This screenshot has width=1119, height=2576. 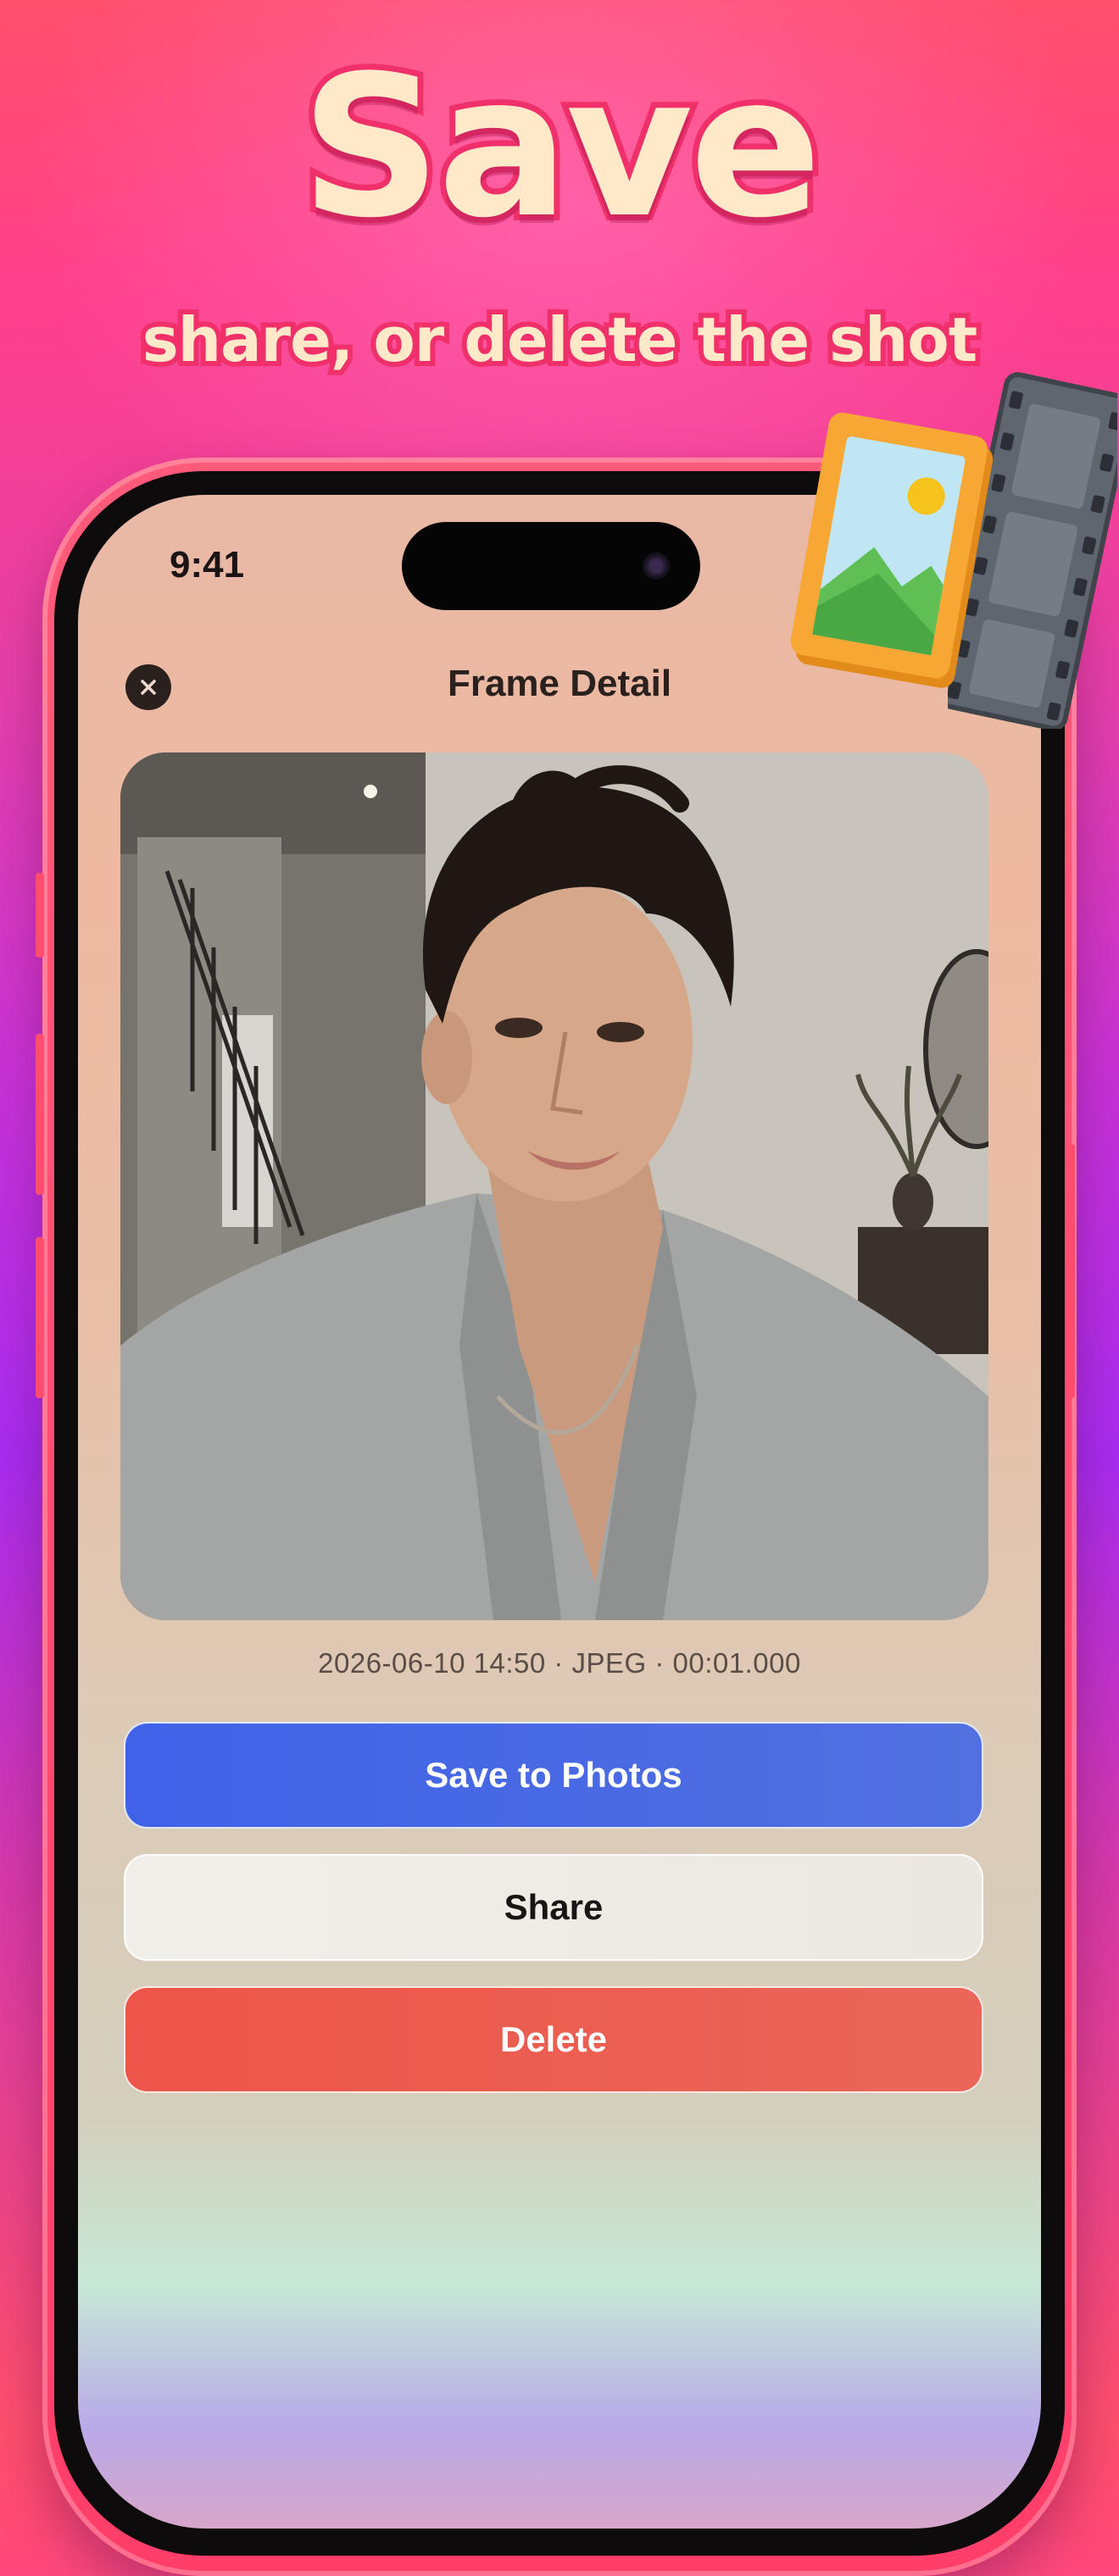 I want to click on save-to-photos-button: Save to Photos, so click(x=553, y=1776).